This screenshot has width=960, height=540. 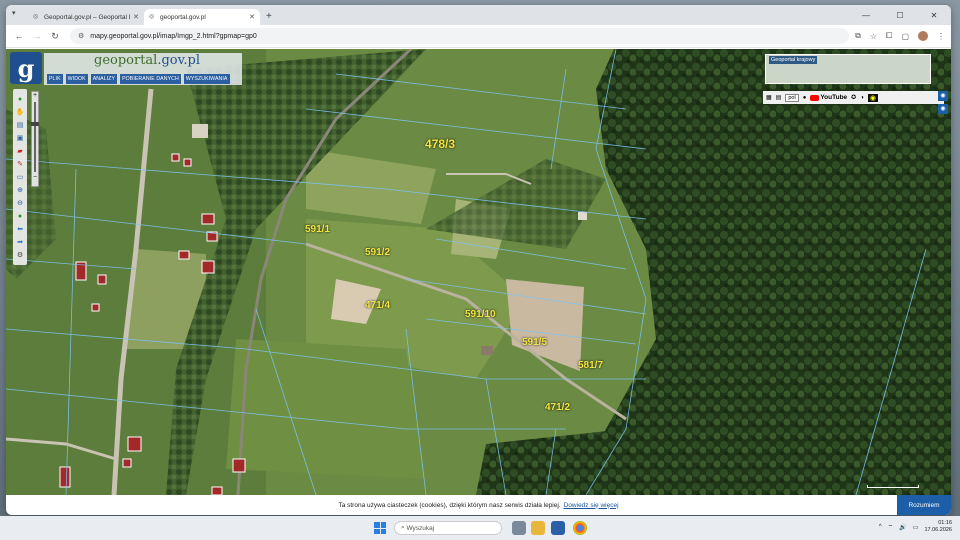 I want to click on print-icon: ⚙, so click(x=20, y=256).